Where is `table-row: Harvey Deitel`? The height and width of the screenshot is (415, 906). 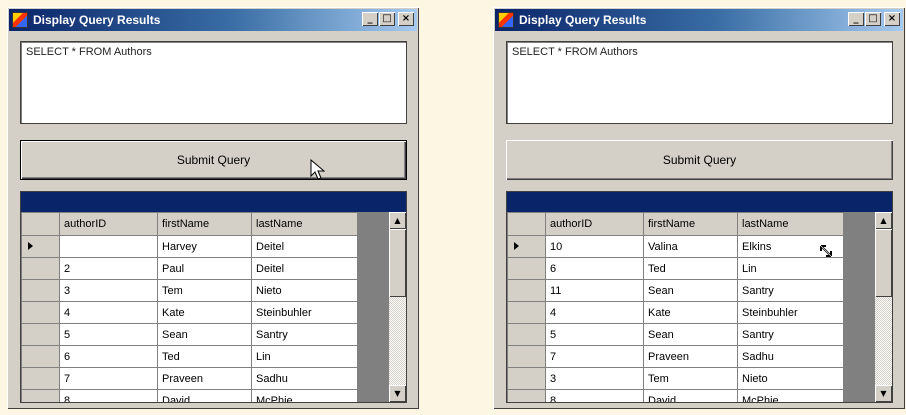 table-row: Harvey Deitel is located at coordinates (189, 246).